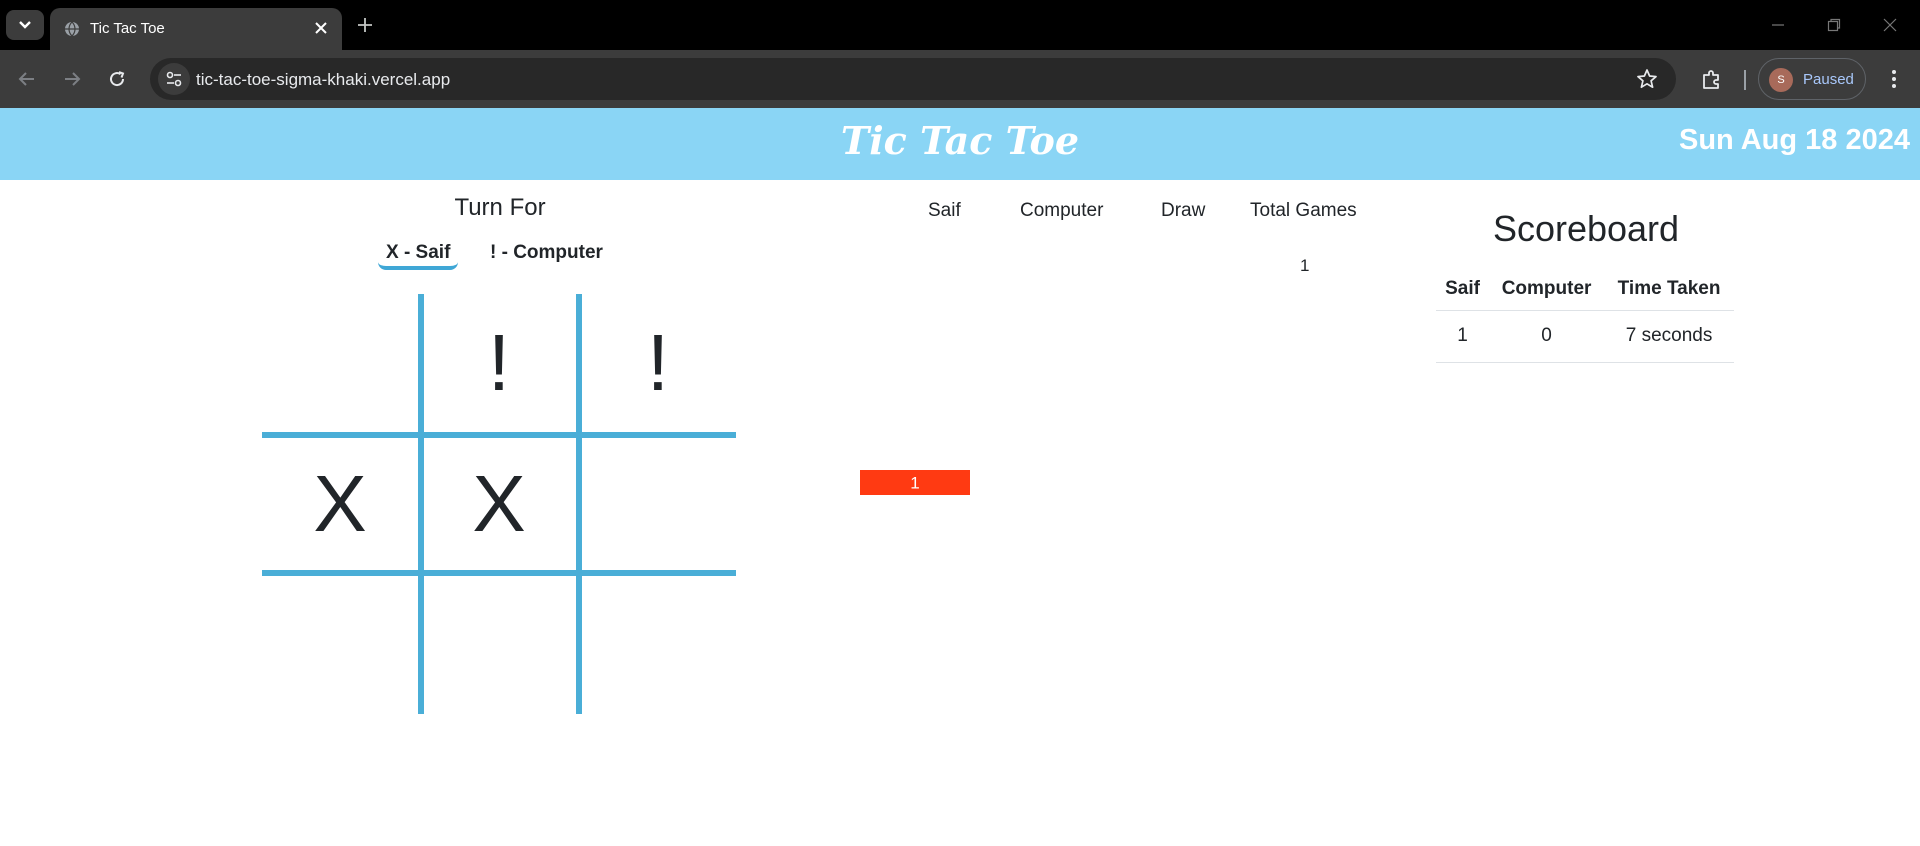 The height and width of the screenshot is (846, 1920). Describe the element at coordinates (1781, 80) in the screenshot. I see `avatar: S` at that location.